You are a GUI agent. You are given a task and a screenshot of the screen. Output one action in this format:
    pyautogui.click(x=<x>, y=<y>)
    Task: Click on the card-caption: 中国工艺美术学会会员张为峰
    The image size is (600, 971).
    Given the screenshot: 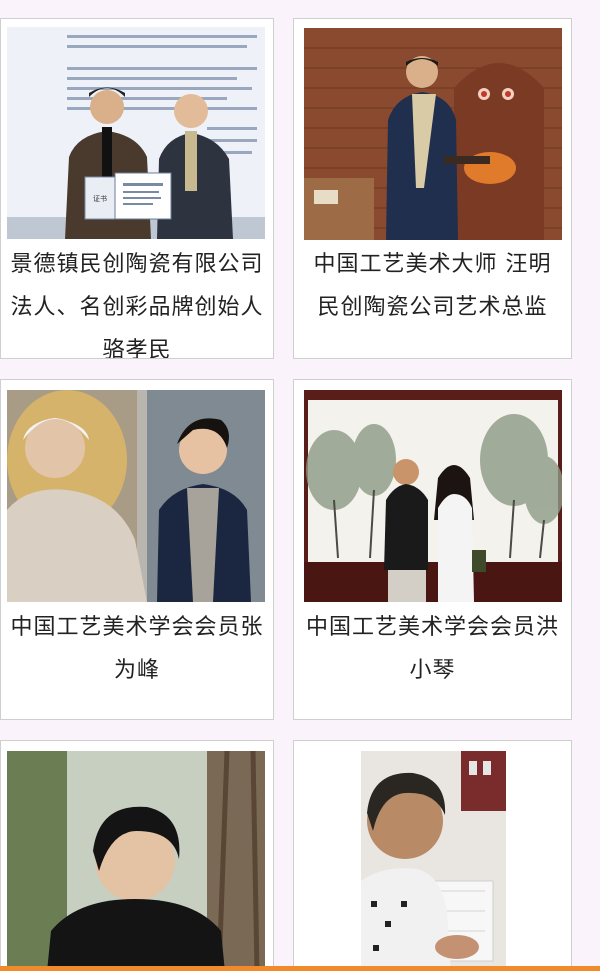 What is the action you would take?
    pyautogui.click(x=137, y=649)
    